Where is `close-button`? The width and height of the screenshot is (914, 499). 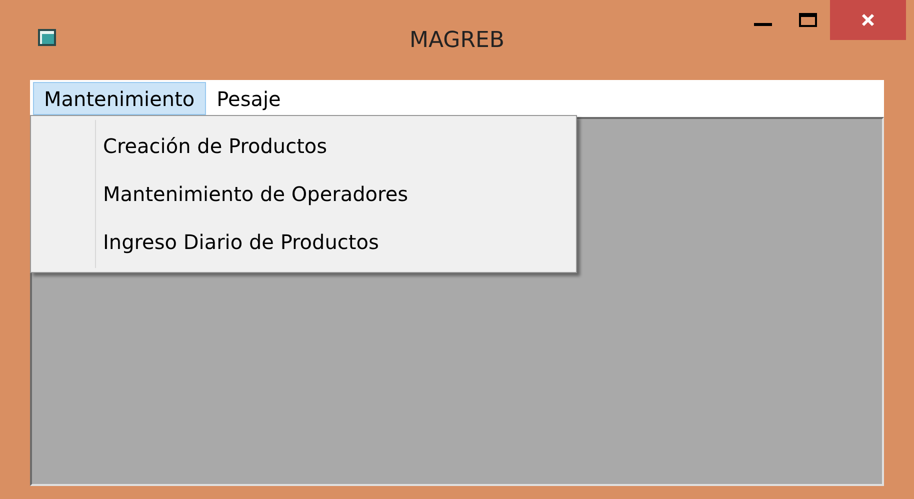 close-button is located at coordinates (868, 20).